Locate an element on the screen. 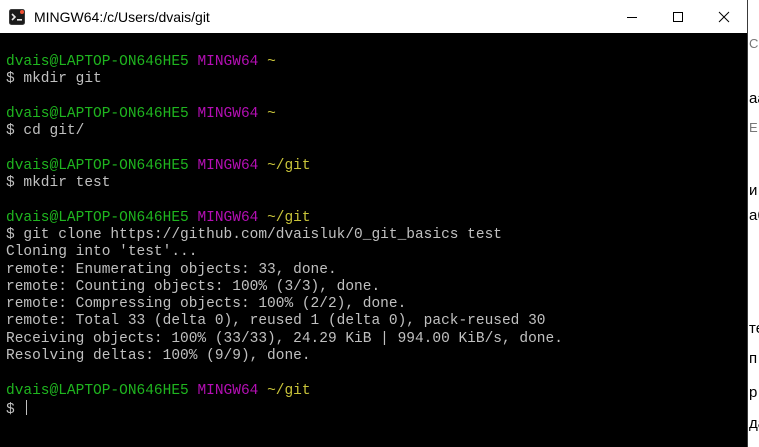  maximize-button is located at coordinates (678, 16).